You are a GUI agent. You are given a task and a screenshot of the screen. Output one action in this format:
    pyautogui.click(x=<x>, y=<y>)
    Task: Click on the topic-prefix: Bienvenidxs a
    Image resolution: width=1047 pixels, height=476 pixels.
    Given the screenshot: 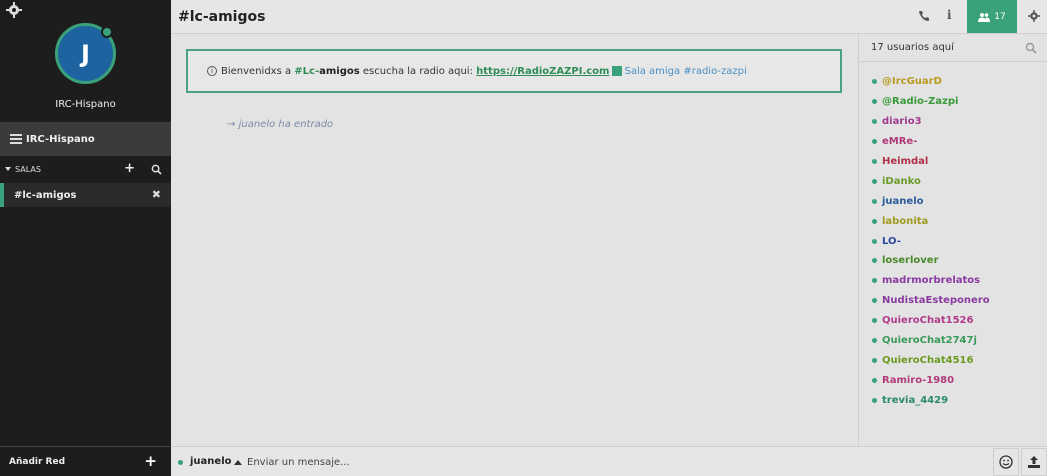 What is the action you would take?
    pyautogui.click(x=256, y=71)
    